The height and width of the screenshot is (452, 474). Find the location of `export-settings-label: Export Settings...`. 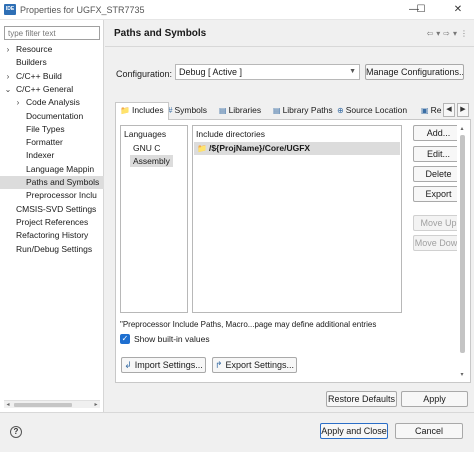

export-settings-label: Export Settings... is located at coordinates (260, 365).